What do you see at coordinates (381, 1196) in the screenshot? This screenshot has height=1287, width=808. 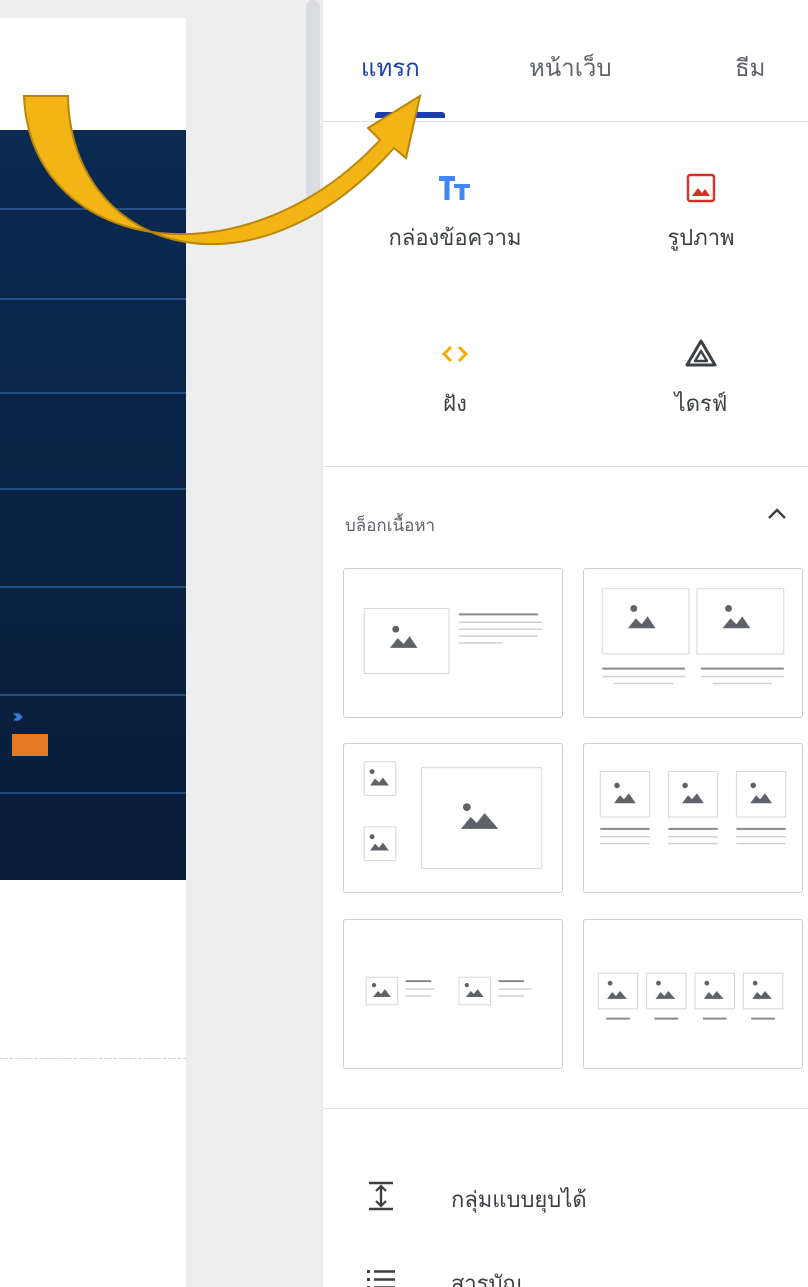 I see `collapsible-group-icon` at bounding box center [381, 1196].